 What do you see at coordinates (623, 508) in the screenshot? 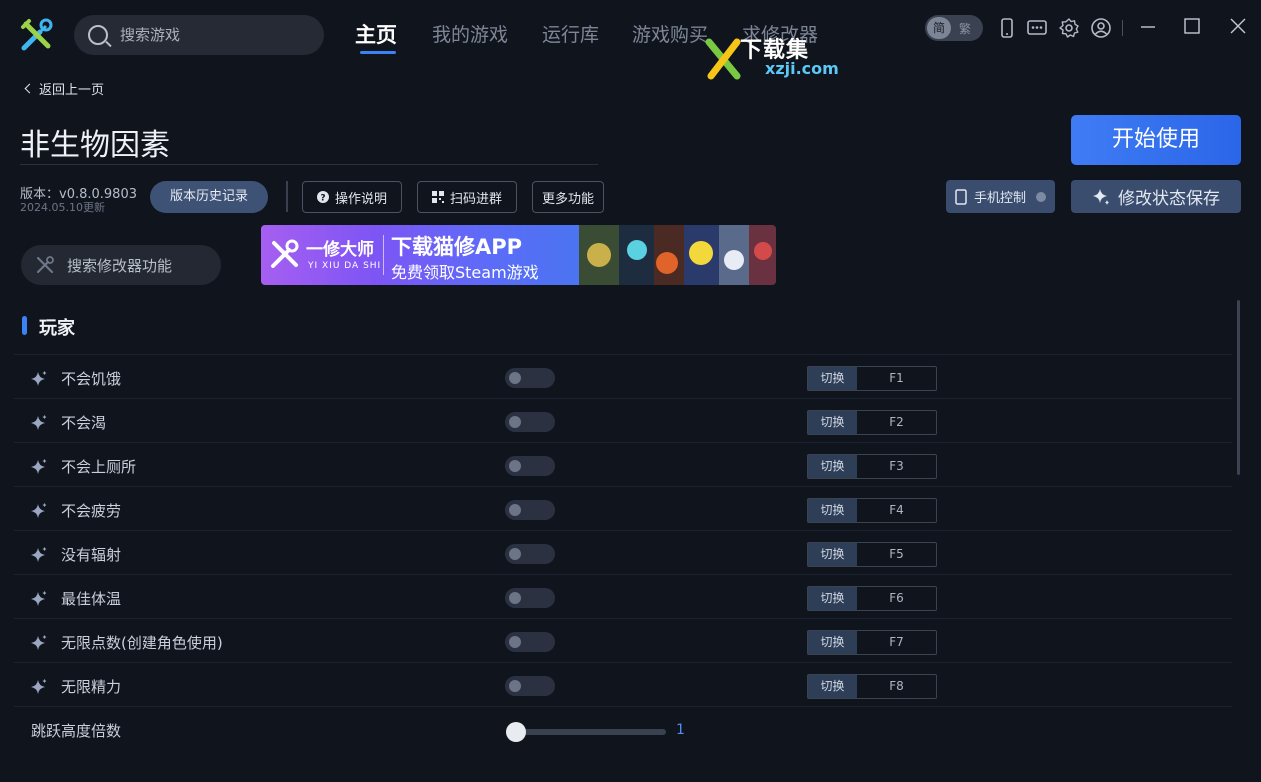
I see `feature-row: 不会疲劳 切换 F4` at bounding box center [623, 508].